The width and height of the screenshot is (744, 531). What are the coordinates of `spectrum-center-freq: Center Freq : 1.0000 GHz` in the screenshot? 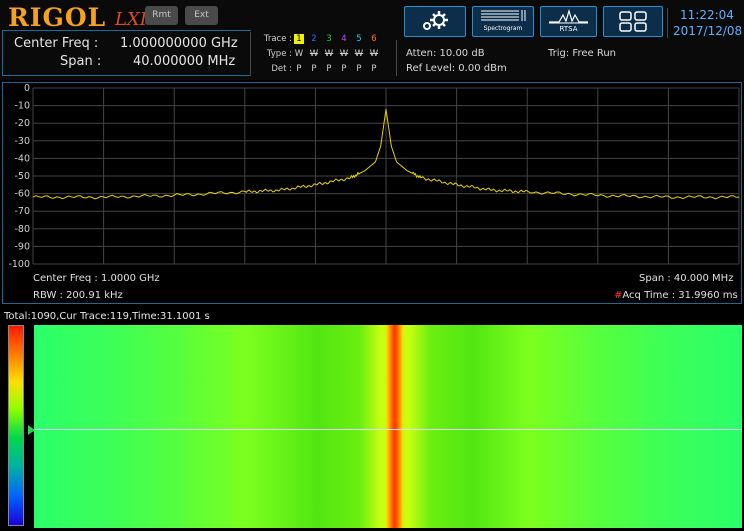 It's located at (96, 278).